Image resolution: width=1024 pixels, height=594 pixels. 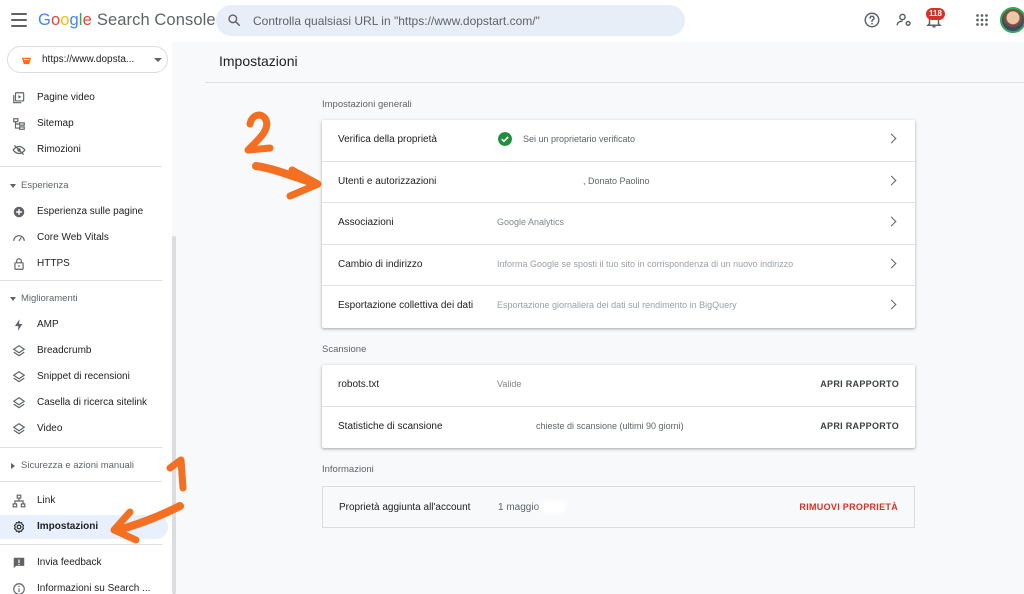 What do you see at coordinates (26, 60) in the screenshot?
I see `property-favicon-icon` at bounding box center [26, 60].